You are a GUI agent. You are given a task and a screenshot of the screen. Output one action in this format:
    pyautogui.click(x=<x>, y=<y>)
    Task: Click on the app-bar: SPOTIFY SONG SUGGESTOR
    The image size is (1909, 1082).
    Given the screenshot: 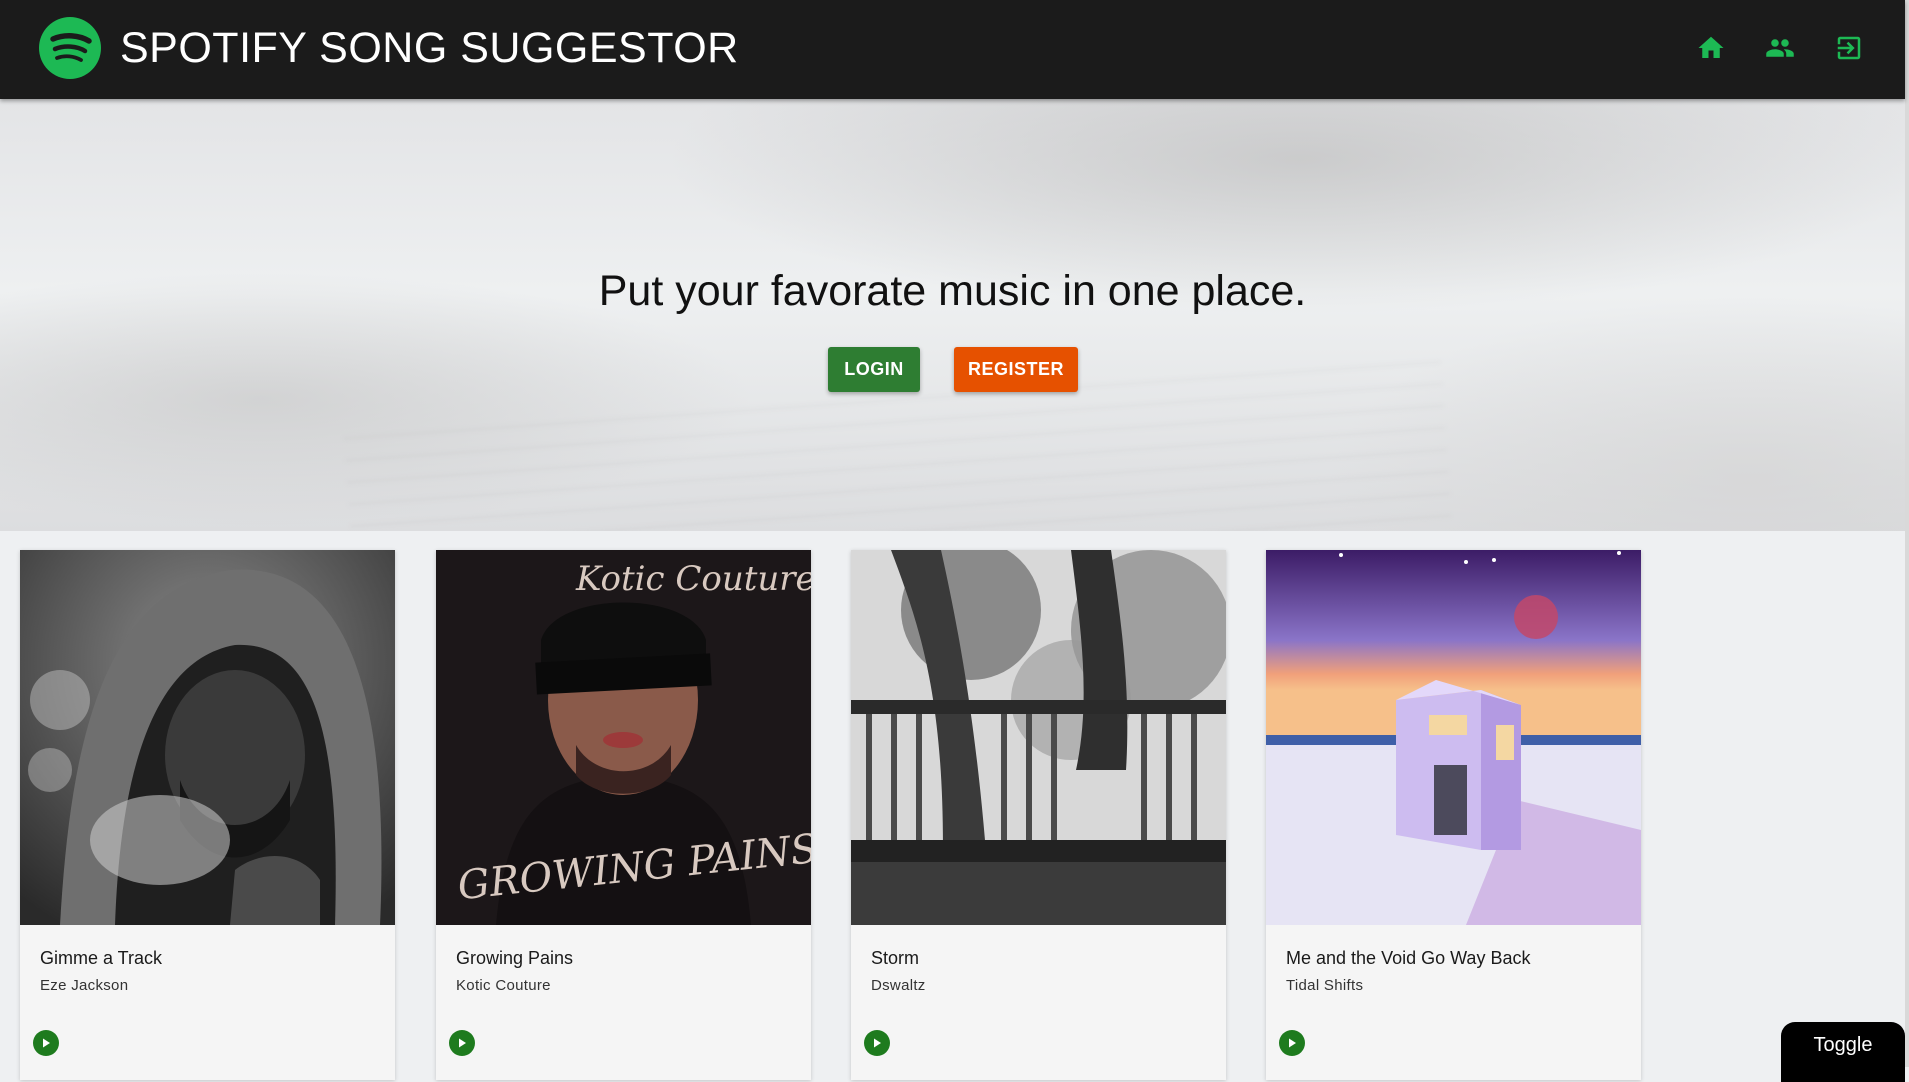 What is the action you would take?
    pyautogui.click(x=952, y=49)
    